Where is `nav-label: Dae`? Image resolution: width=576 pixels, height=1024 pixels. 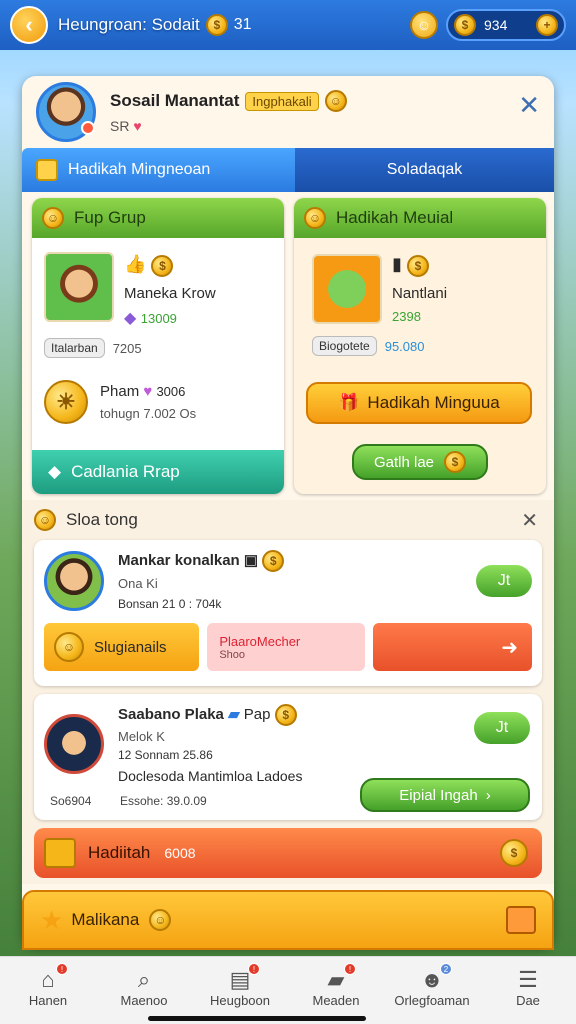 nav-label: Dae is located at coordinates (528, 1000).